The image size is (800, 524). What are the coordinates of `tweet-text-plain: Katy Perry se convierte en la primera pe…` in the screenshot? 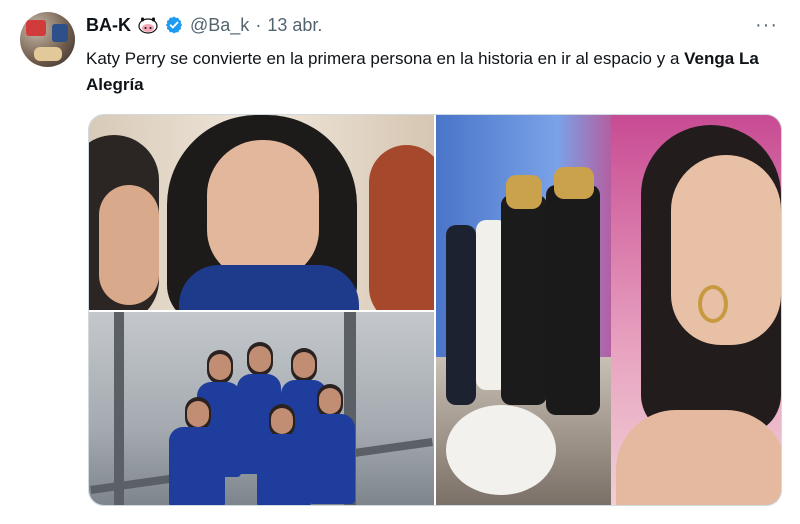 It's located at (385, 58).